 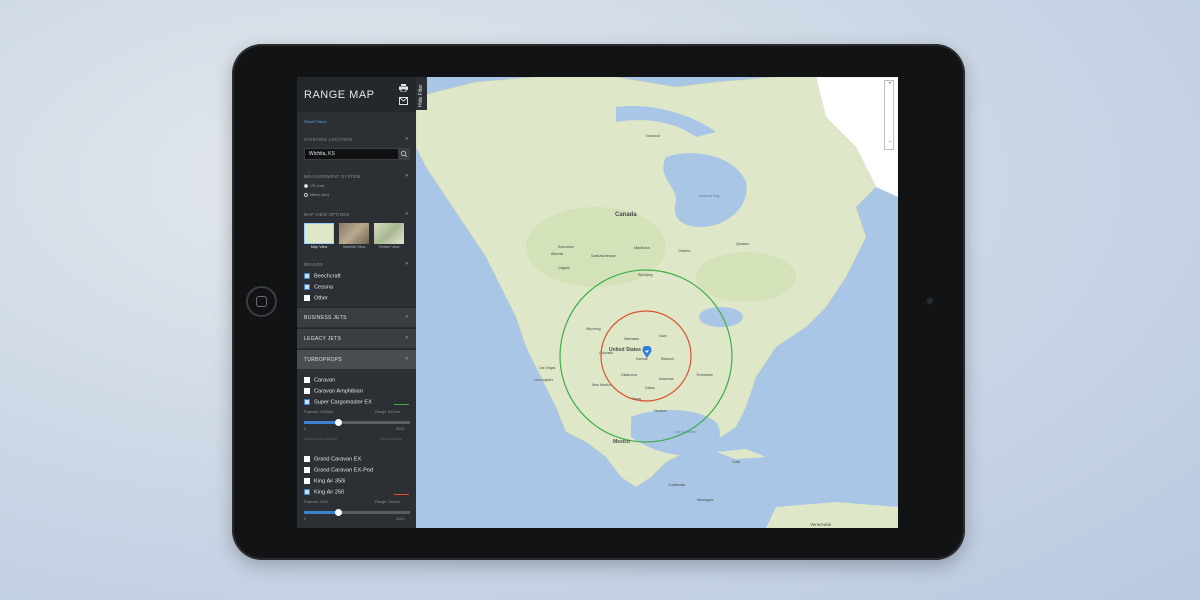 I want to click on slider-max: 2000, so click(x=400, y=519).